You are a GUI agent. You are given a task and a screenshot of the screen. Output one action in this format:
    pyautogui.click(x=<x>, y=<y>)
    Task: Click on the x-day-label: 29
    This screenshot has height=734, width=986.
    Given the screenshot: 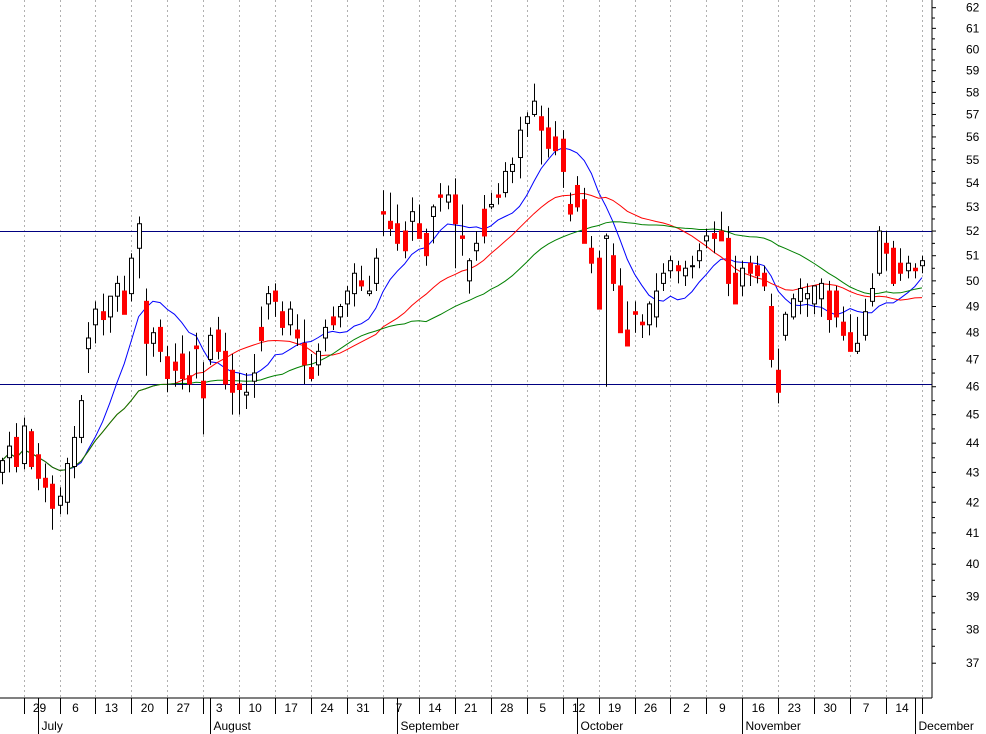 What is the action you would take?
    pyautogui.click(x=40, y=708)
    